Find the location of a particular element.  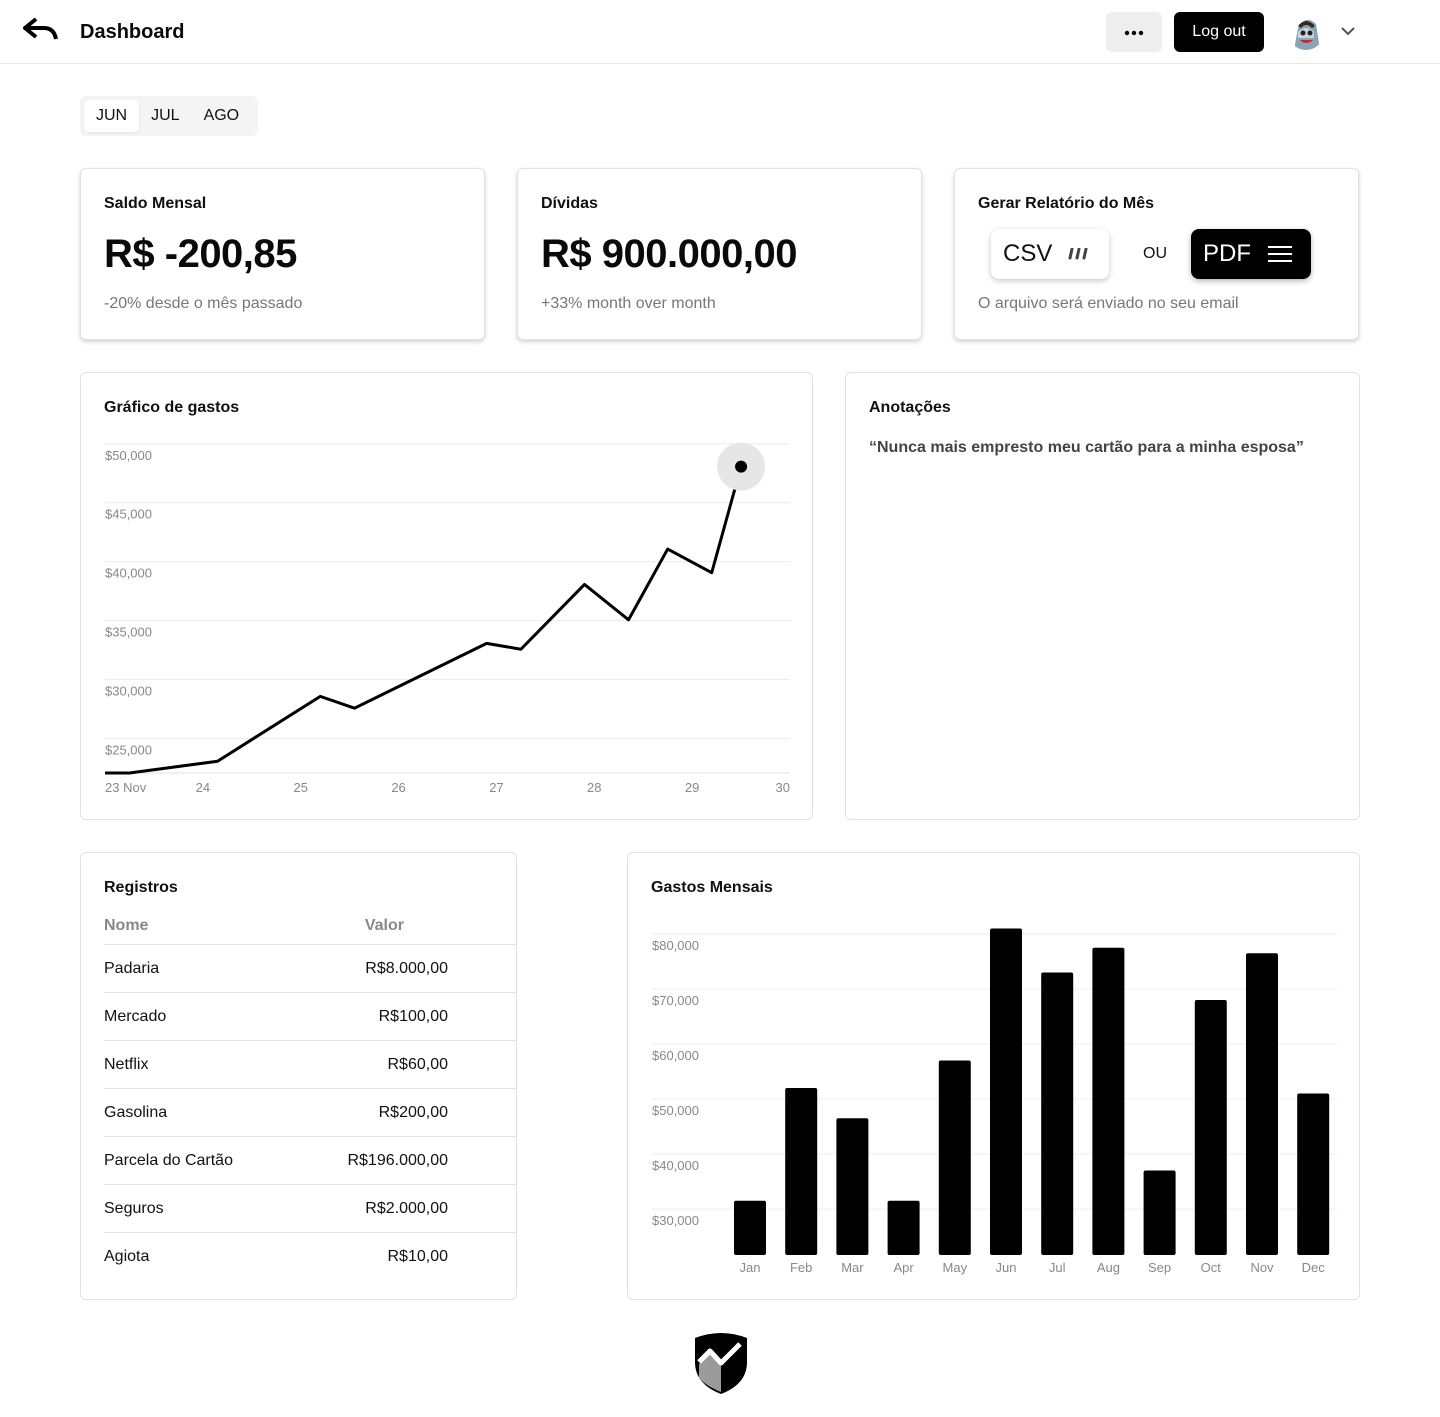

x-tick-label: 26 is located at coordinates (398, 787).